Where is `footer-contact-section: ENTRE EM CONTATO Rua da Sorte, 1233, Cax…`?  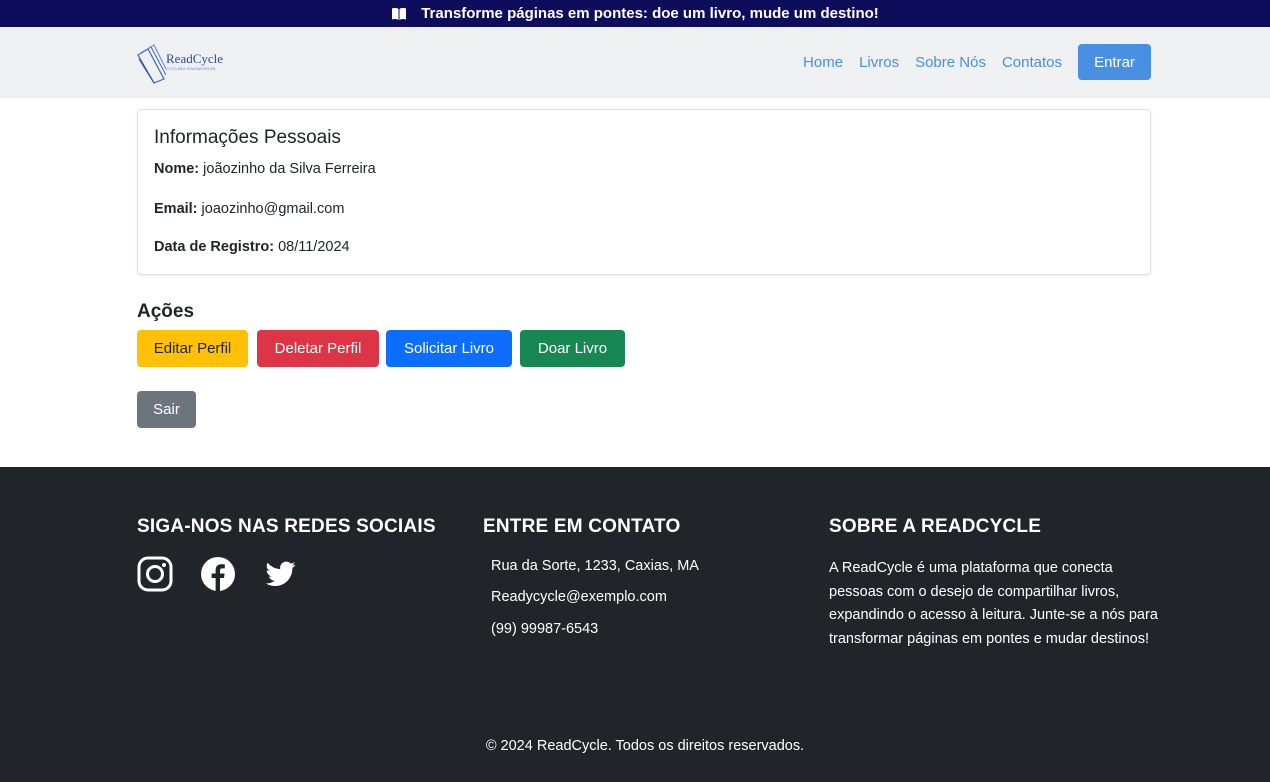
footer-contact-section: ENTRE EM CONTATO Rua da Sorte, 1233, Cax… is located at coordinates (591, 576).